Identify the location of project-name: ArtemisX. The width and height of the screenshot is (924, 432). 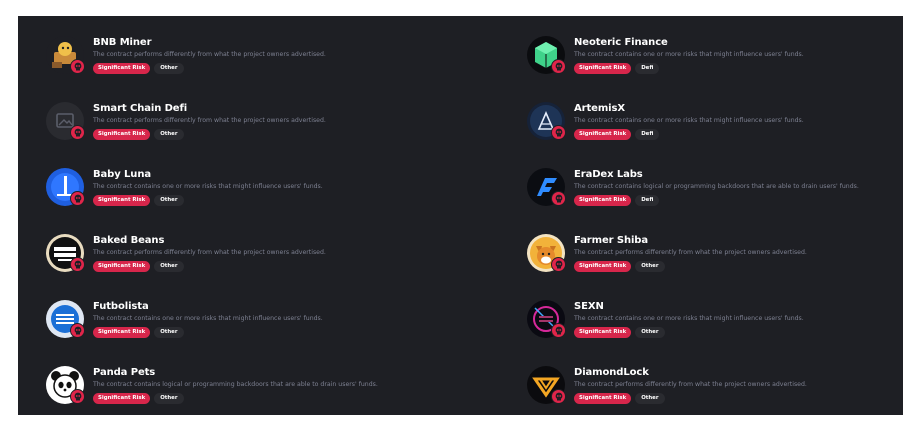
(599, 108).